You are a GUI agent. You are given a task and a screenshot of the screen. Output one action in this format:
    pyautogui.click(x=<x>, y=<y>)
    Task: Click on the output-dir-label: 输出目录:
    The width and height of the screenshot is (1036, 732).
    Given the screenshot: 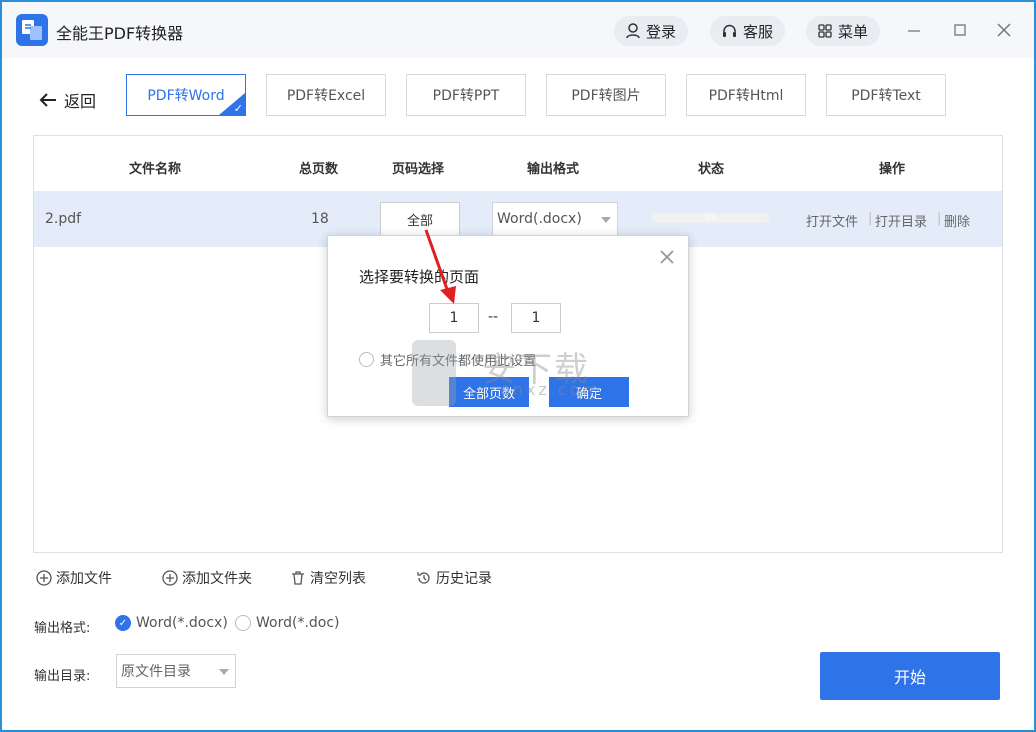 What is the action you would take?
    pyautogui.click(x=62, y=676)
    